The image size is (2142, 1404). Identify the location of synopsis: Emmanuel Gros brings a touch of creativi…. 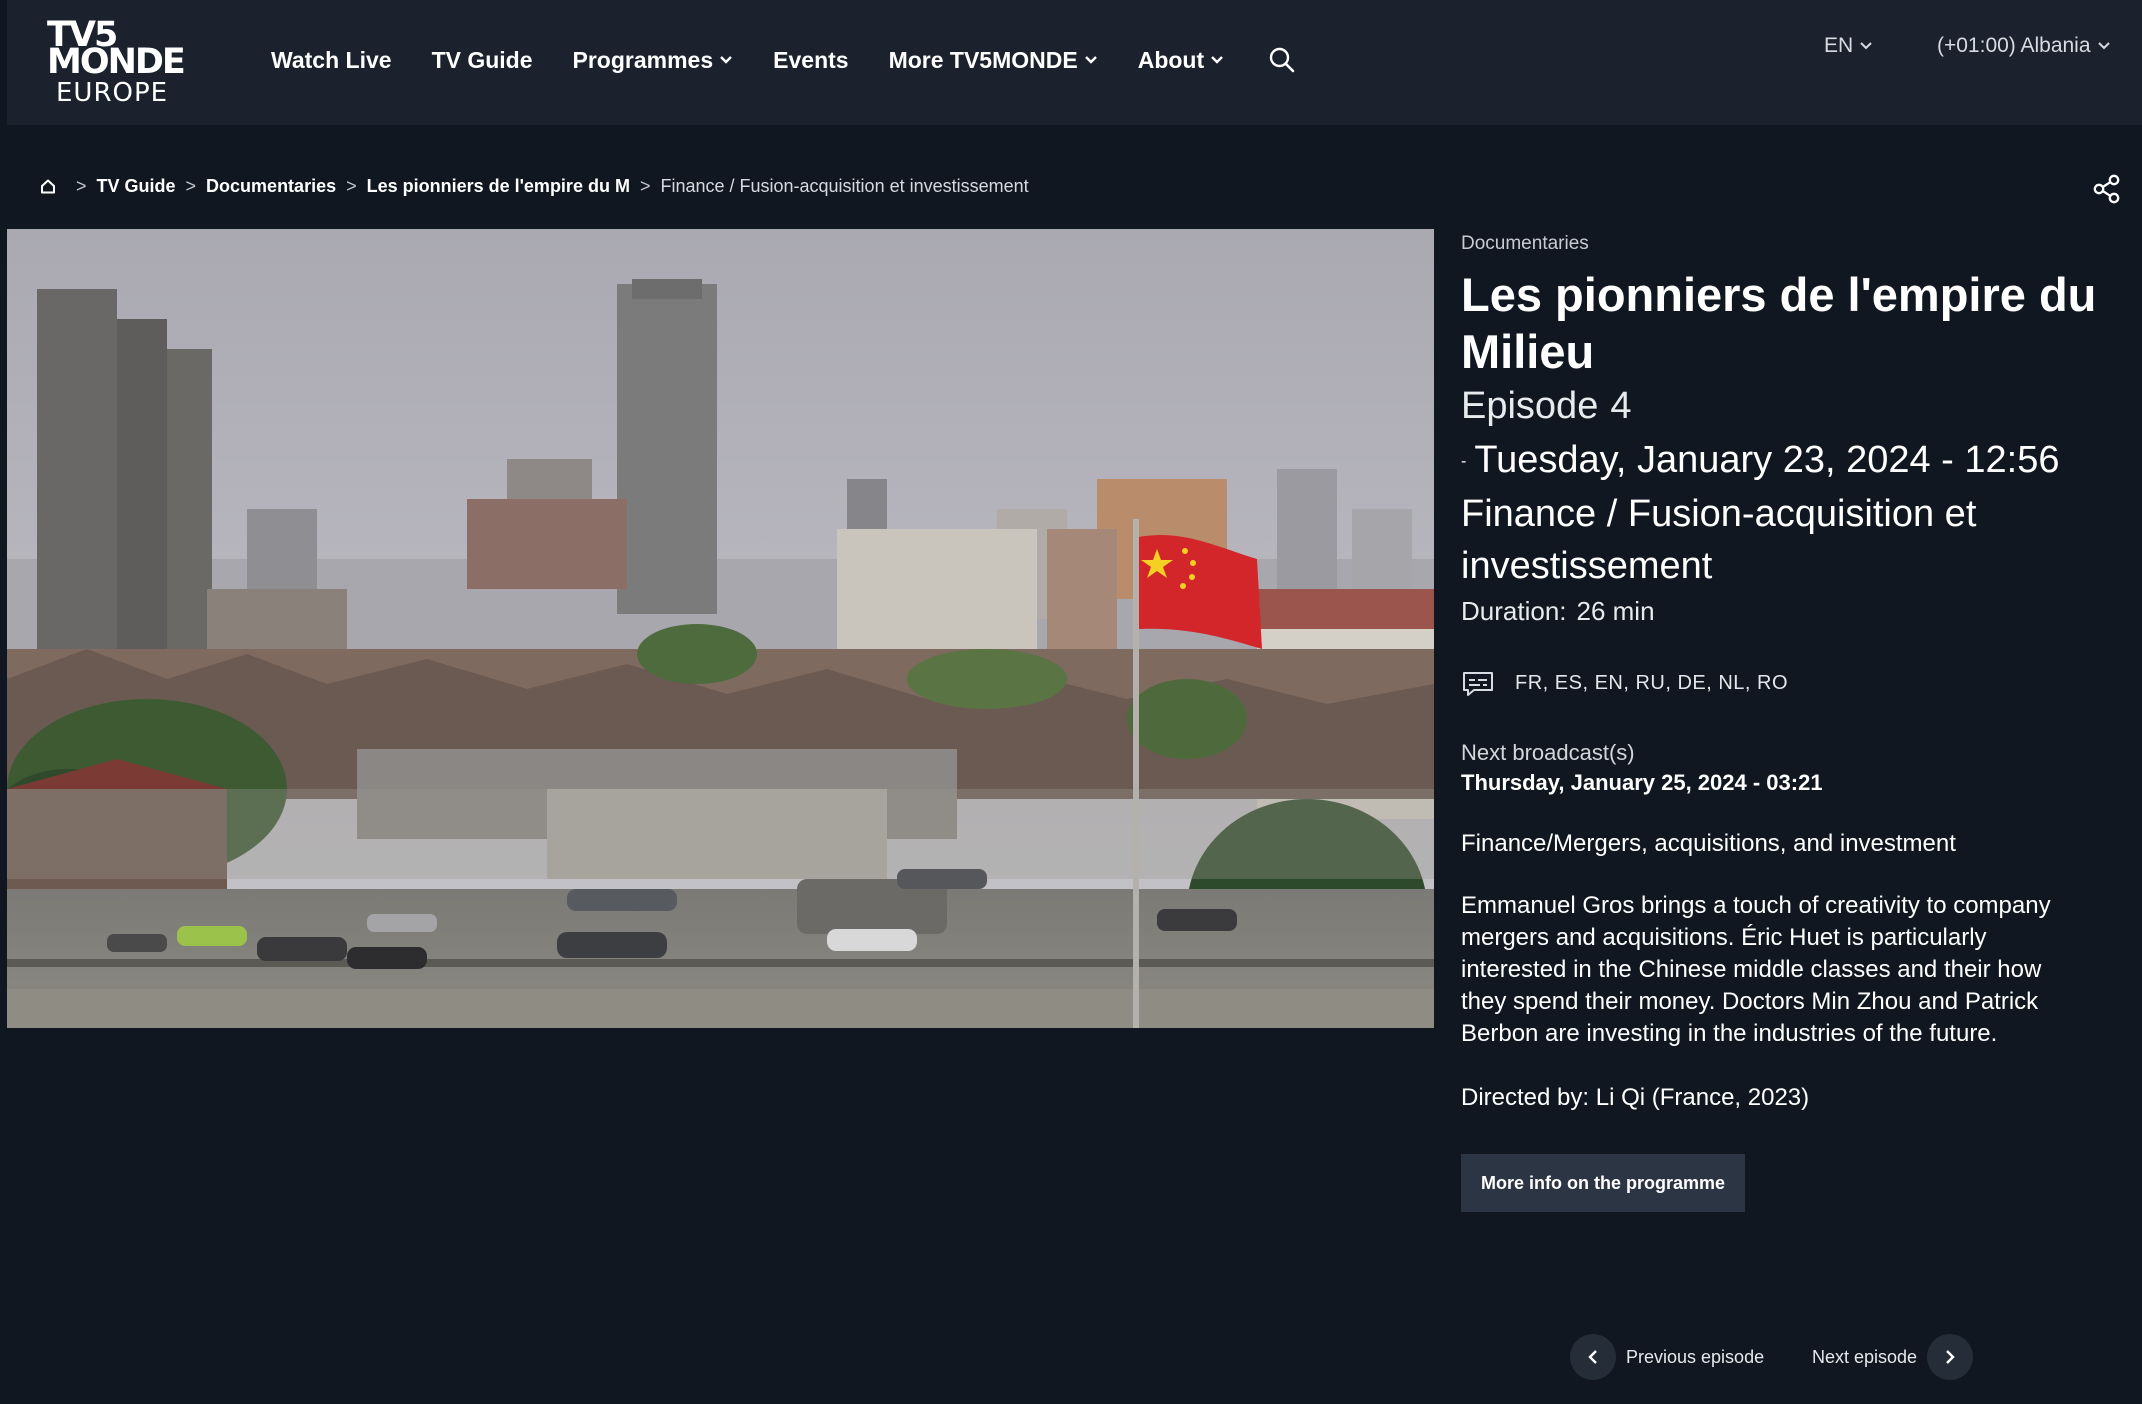
(1756, 969).